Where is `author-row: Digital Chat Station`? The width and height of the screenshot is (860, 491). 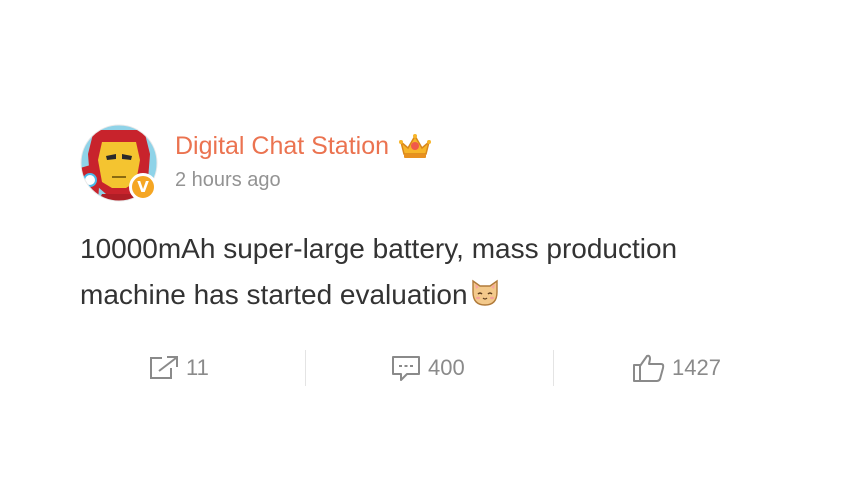 author-row: Digital Chat Station is located at coordinates (304, 146).